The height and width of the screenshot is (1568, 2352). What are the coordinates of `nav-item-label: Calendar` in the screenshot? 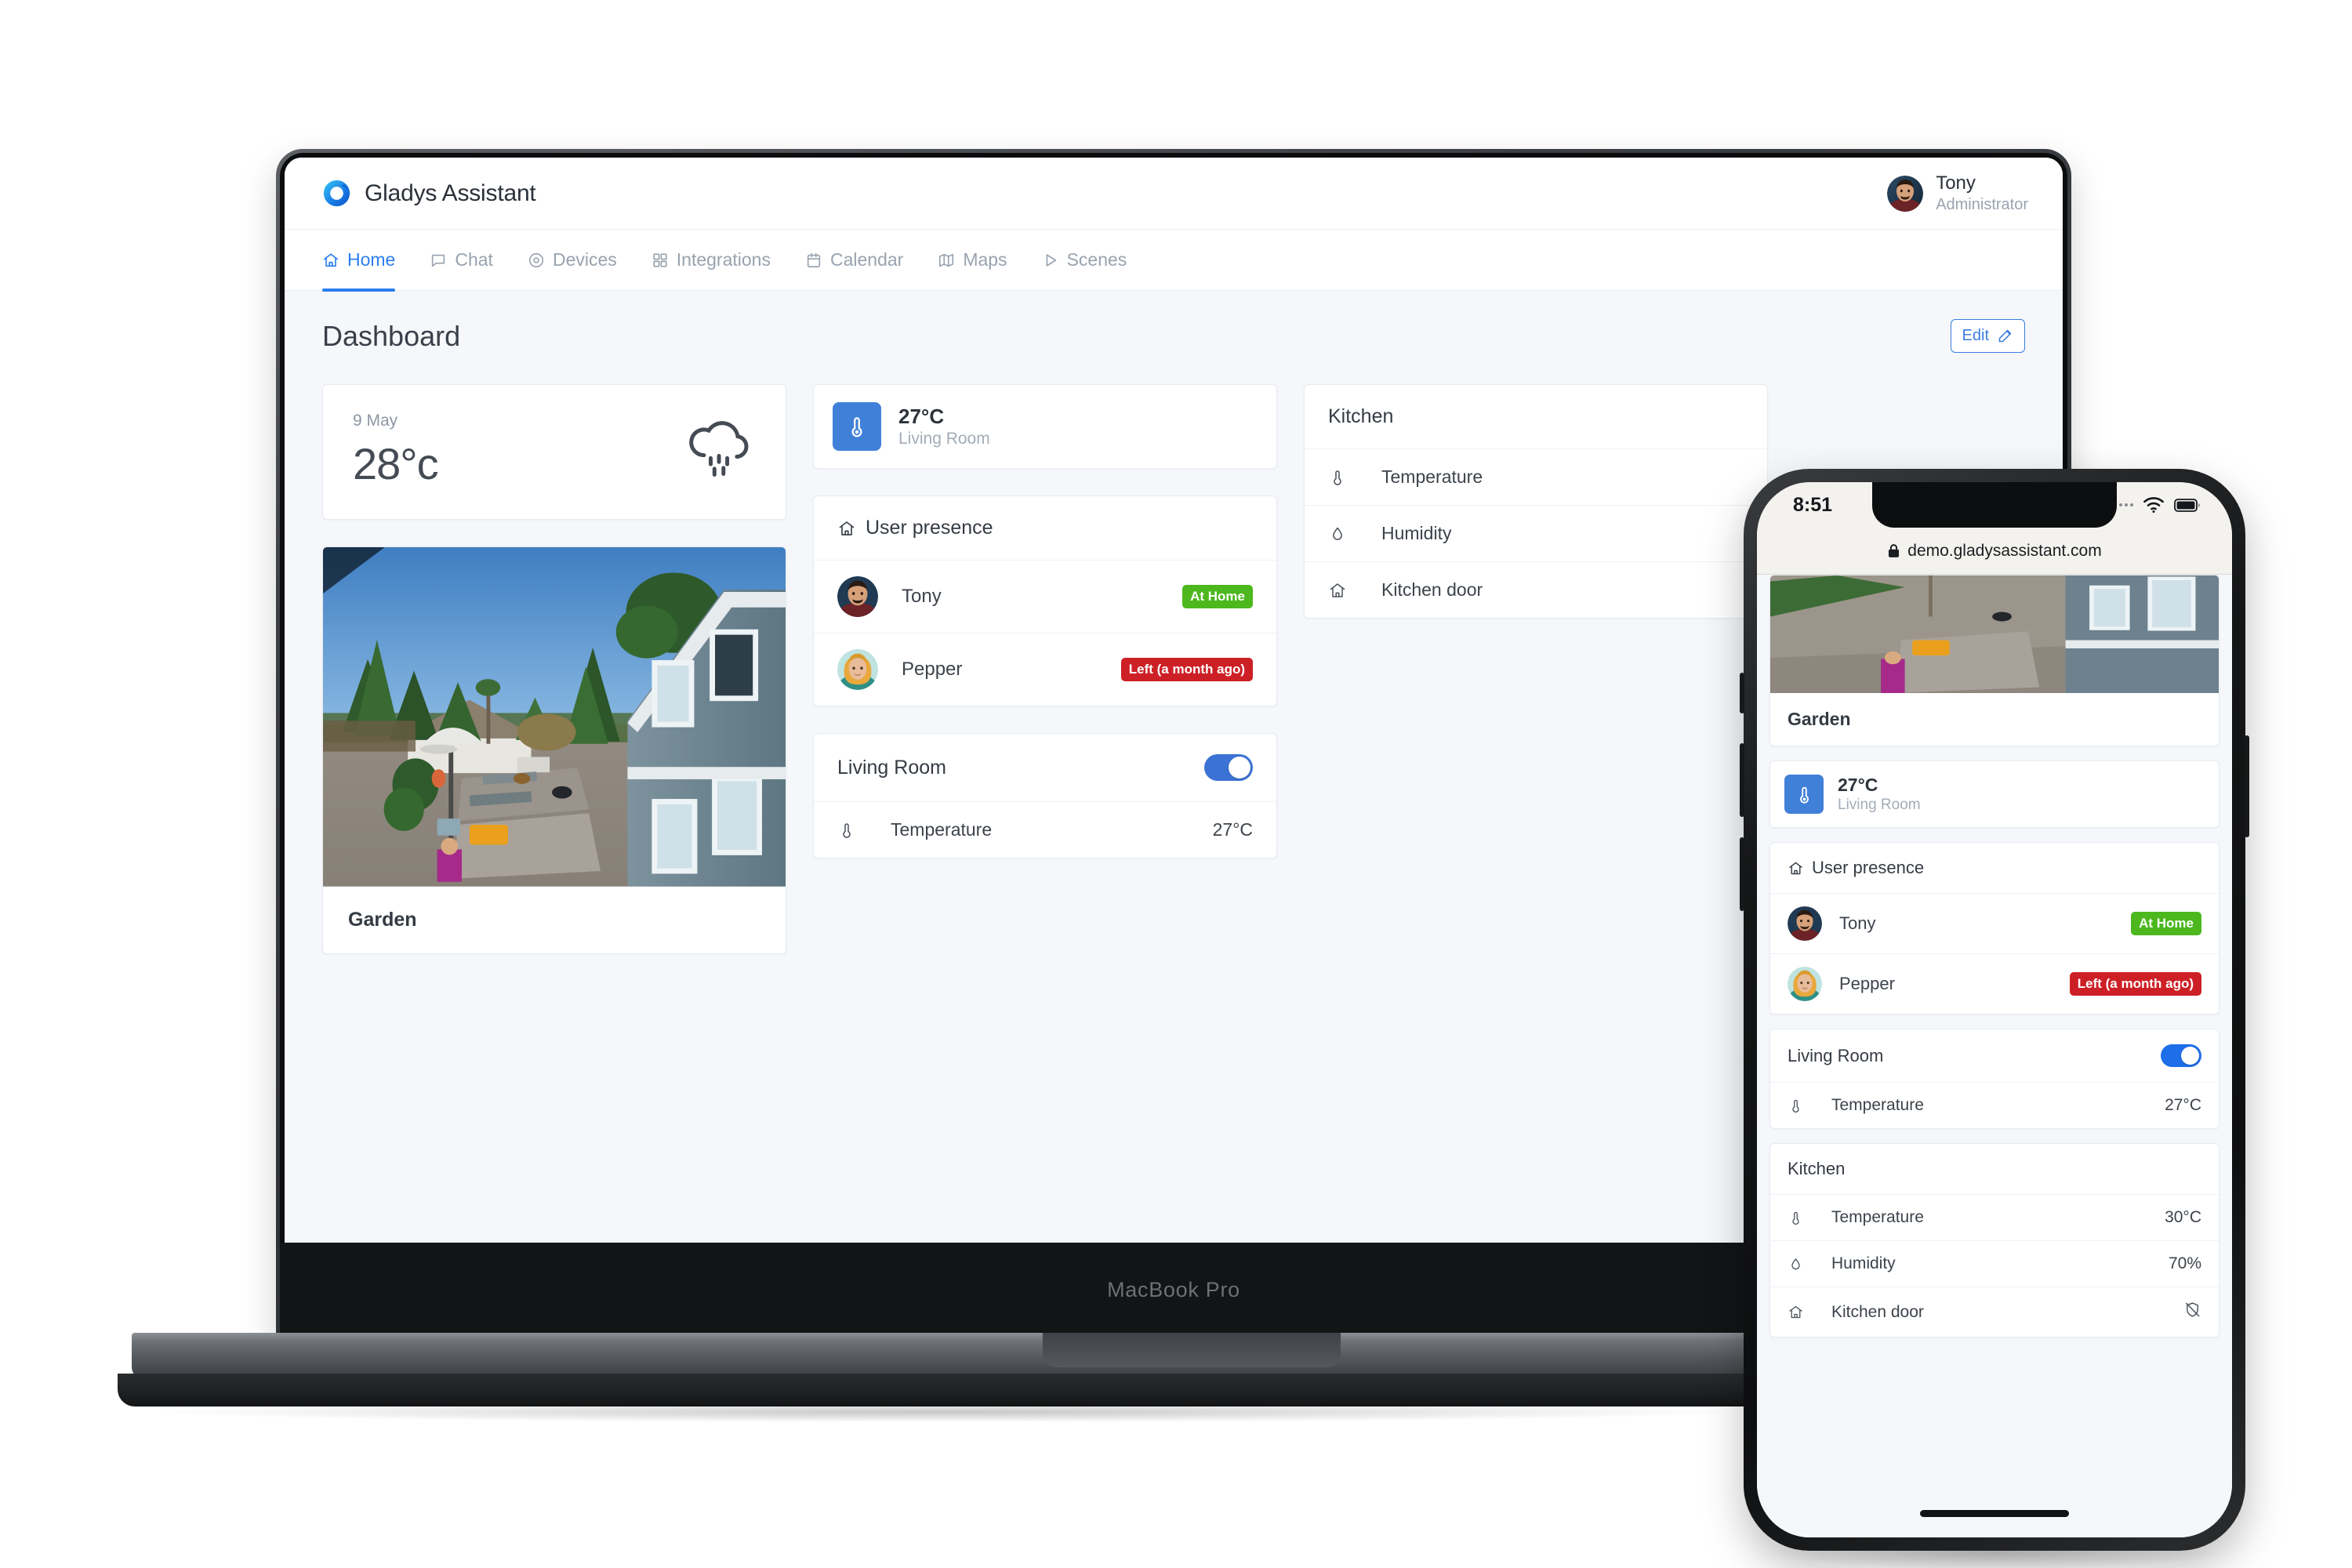 It's located at (866, 259).